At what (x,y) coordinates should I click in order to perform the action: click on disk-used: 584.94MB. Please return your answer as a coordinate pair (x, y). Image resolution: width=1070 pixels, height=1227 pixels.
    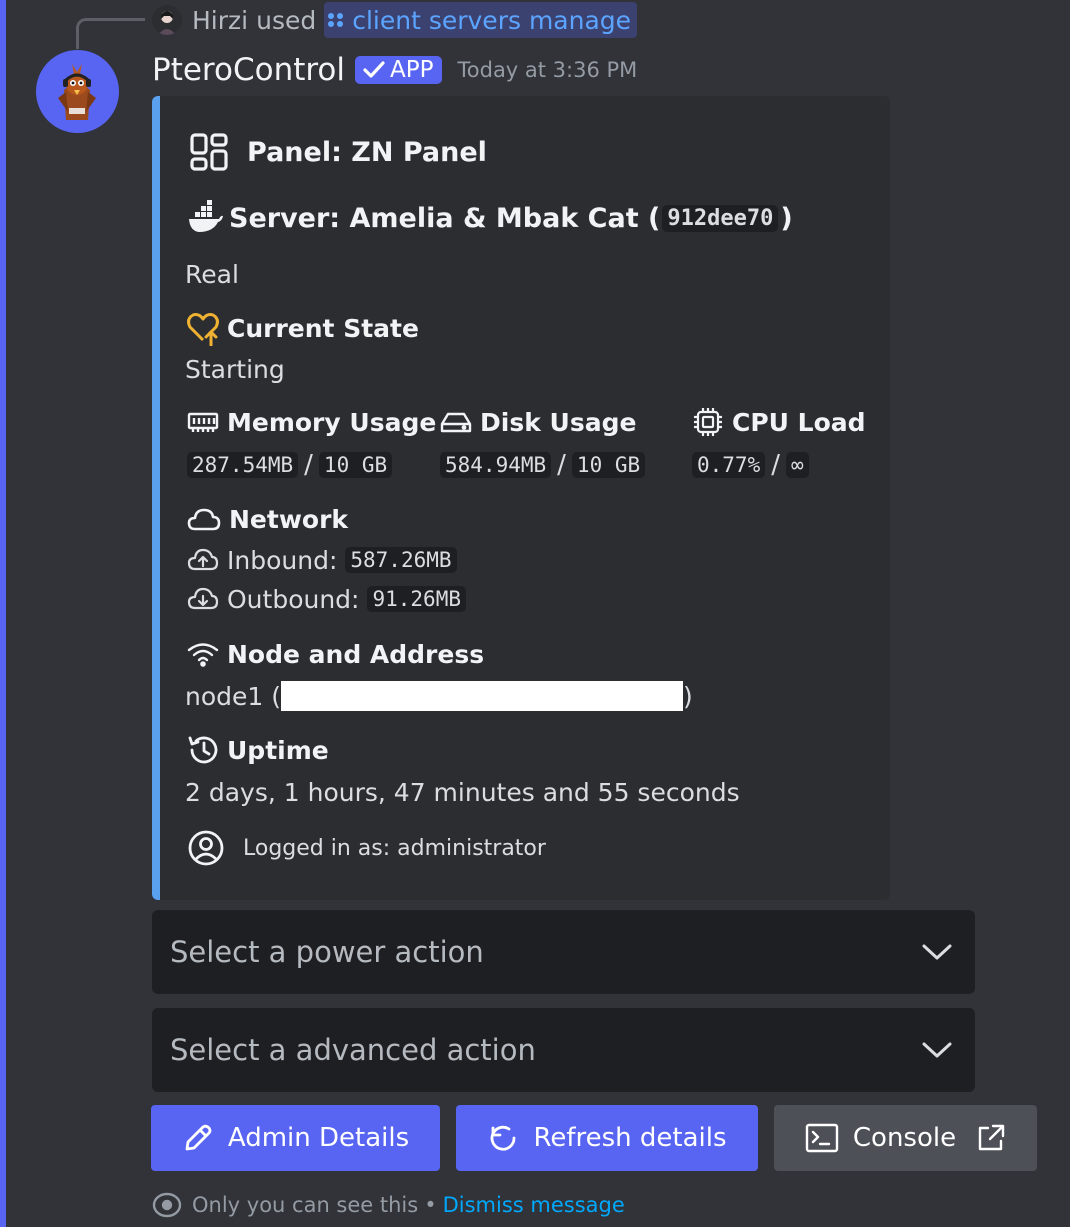
    Looking at the image, I should click on (496, 465).